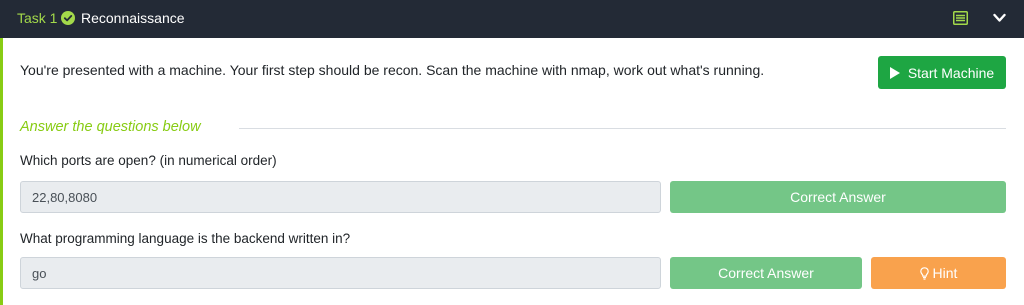 Image resolution: width=1024 pixels, height=305 pixels. Describe the element at coordinates (766, 273) in the screenshot. I see `answer-2-correct-button: Correct Answer` at that location.